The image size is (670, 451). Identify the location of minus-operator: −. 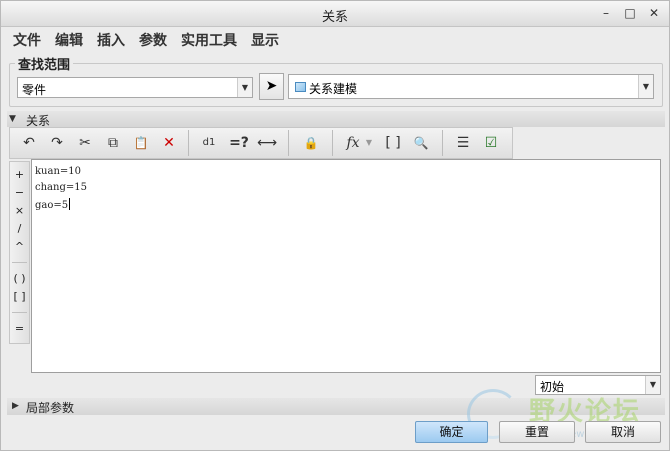
(19, 193).